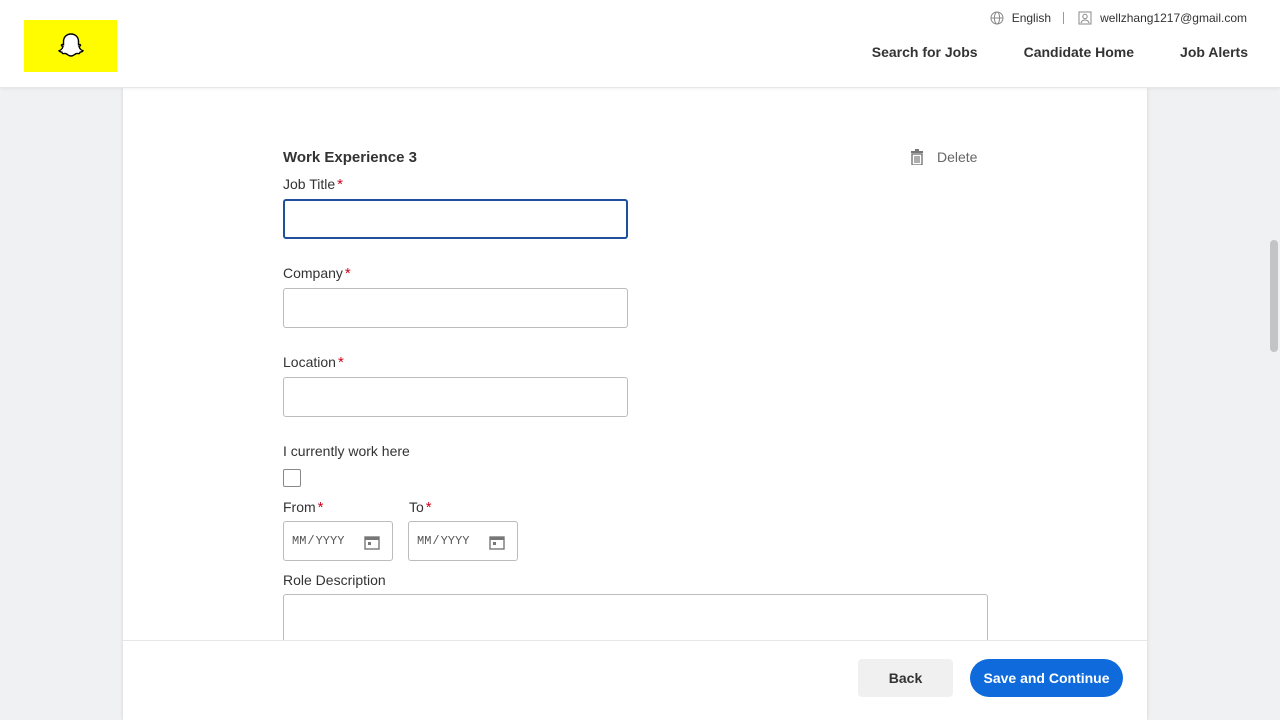 This screenshot has width=1280, height=720. I want to click on back-button: Back, so click(905, 678).